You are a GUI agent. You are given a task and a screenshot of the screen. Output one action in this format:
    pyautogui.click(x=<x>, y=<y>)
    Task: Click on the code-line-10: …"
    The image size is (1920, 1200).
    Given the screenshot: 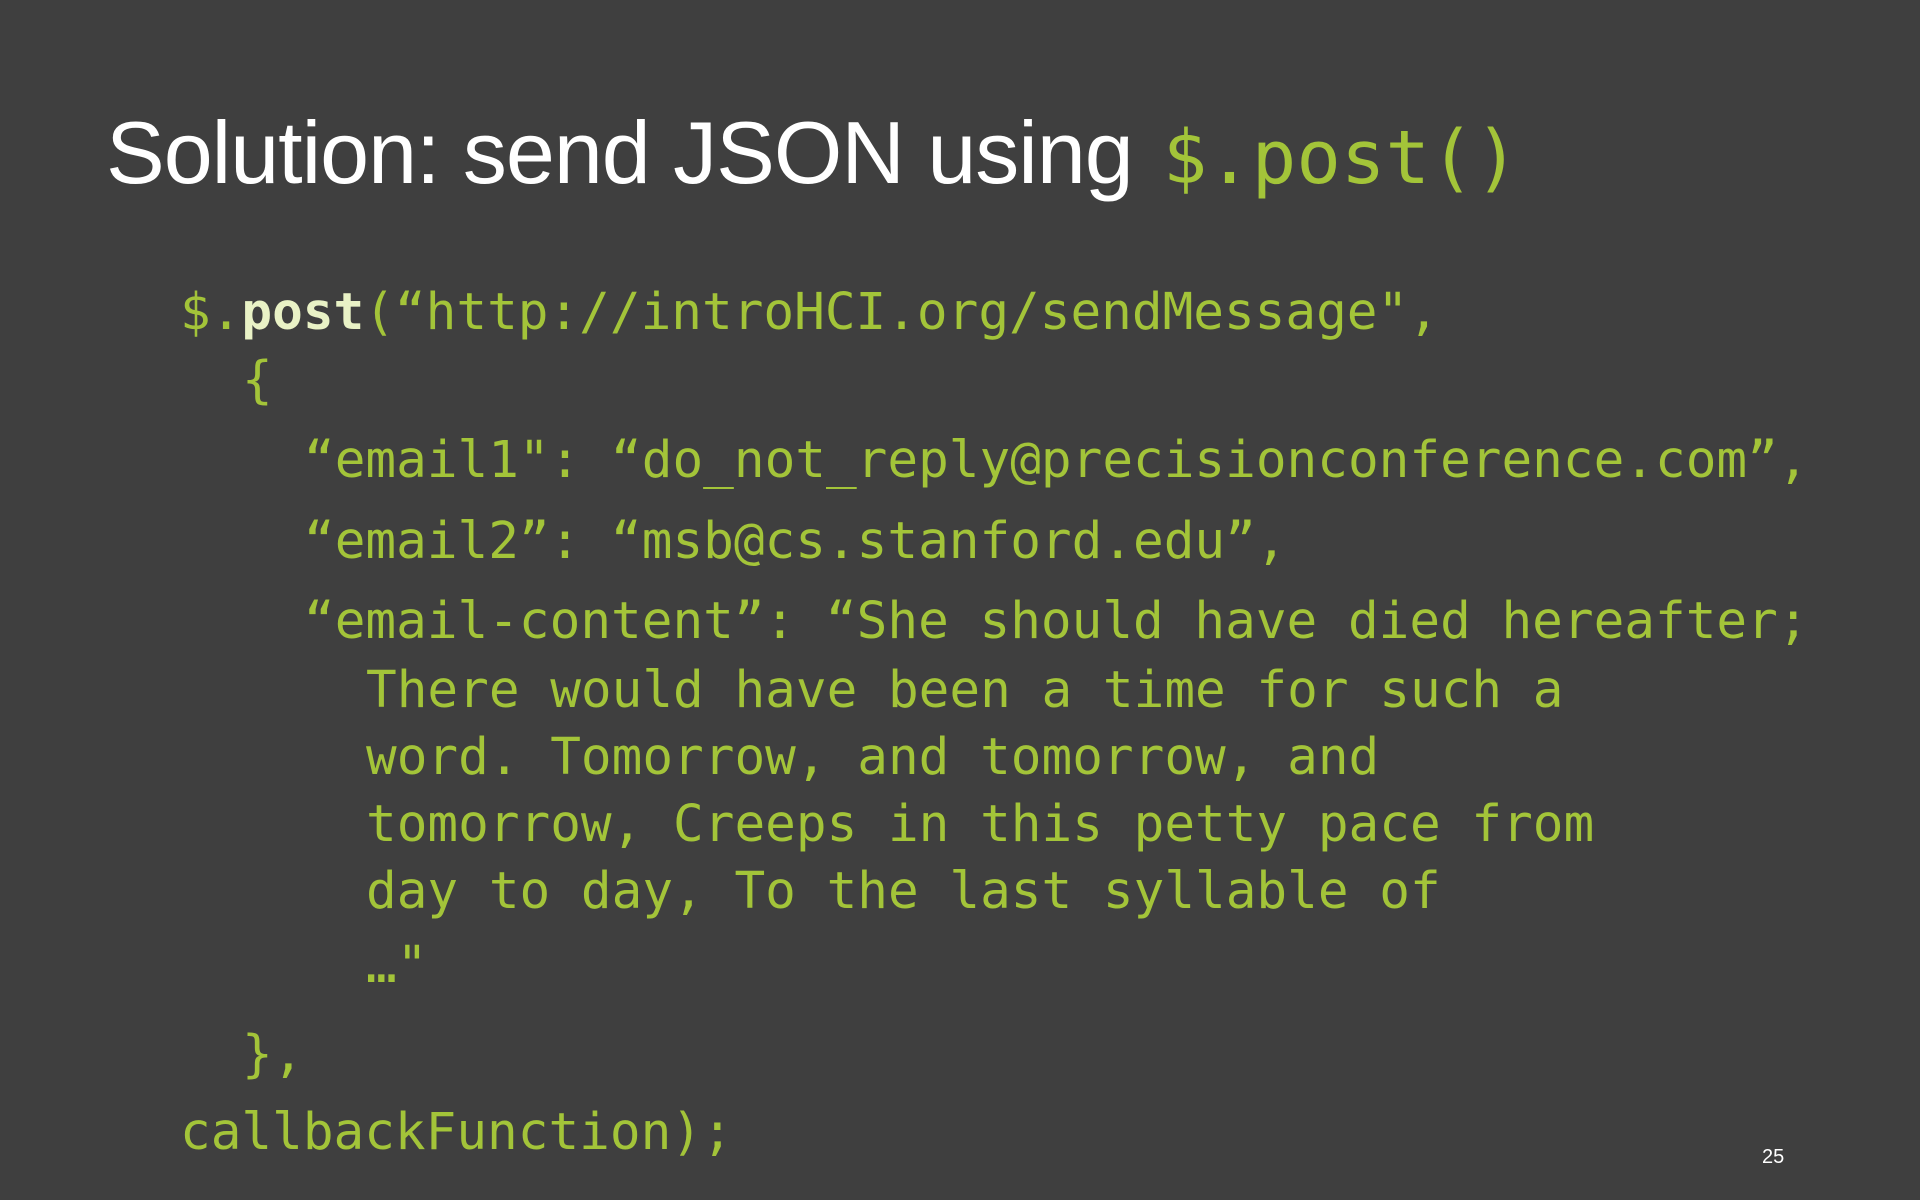 What is the action you would take?
    pyautogui.click(x=397, y=965)
    